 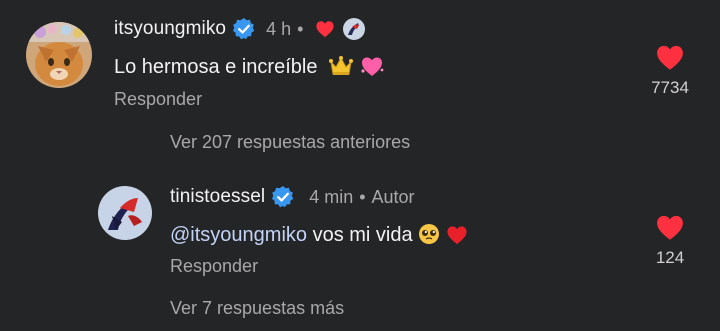 What do you see at coordinates (340, 29) in the screenshot?
I see `creator-heart-icon` at bounding box center [340, 29].